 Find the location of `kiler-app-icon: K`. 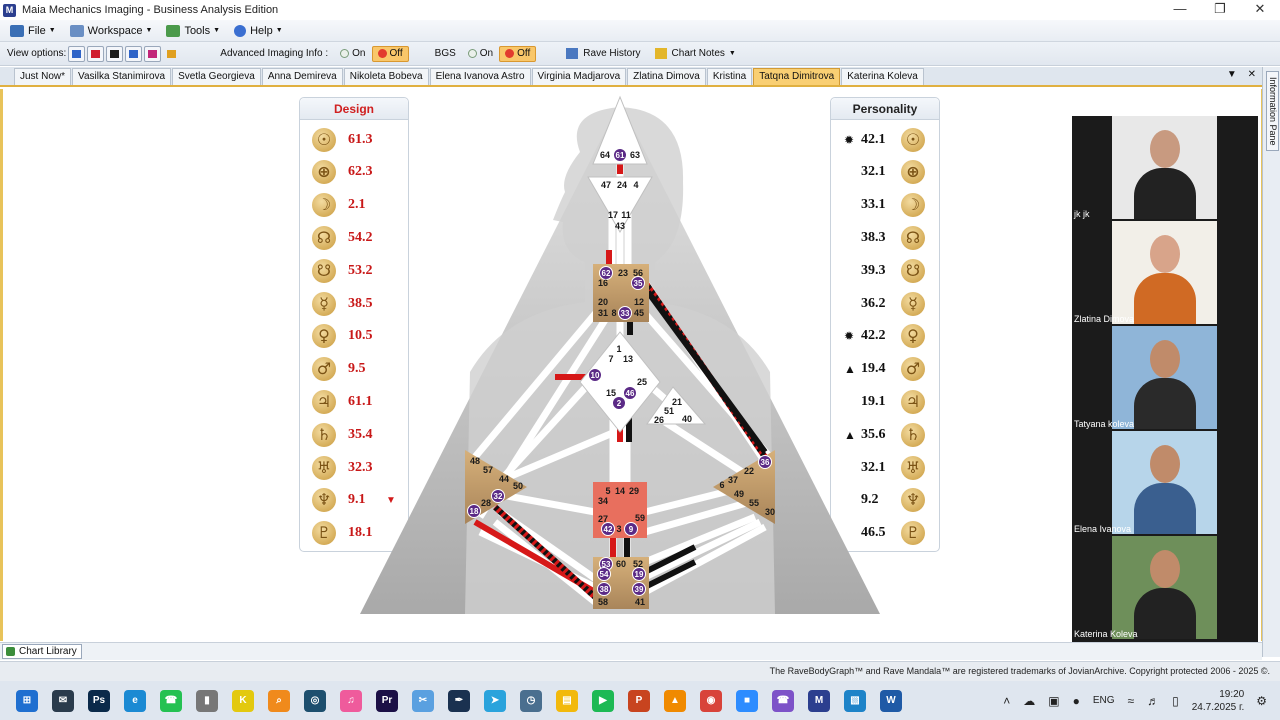

kiler-app-icon: K is located at coordinates (243, 700).